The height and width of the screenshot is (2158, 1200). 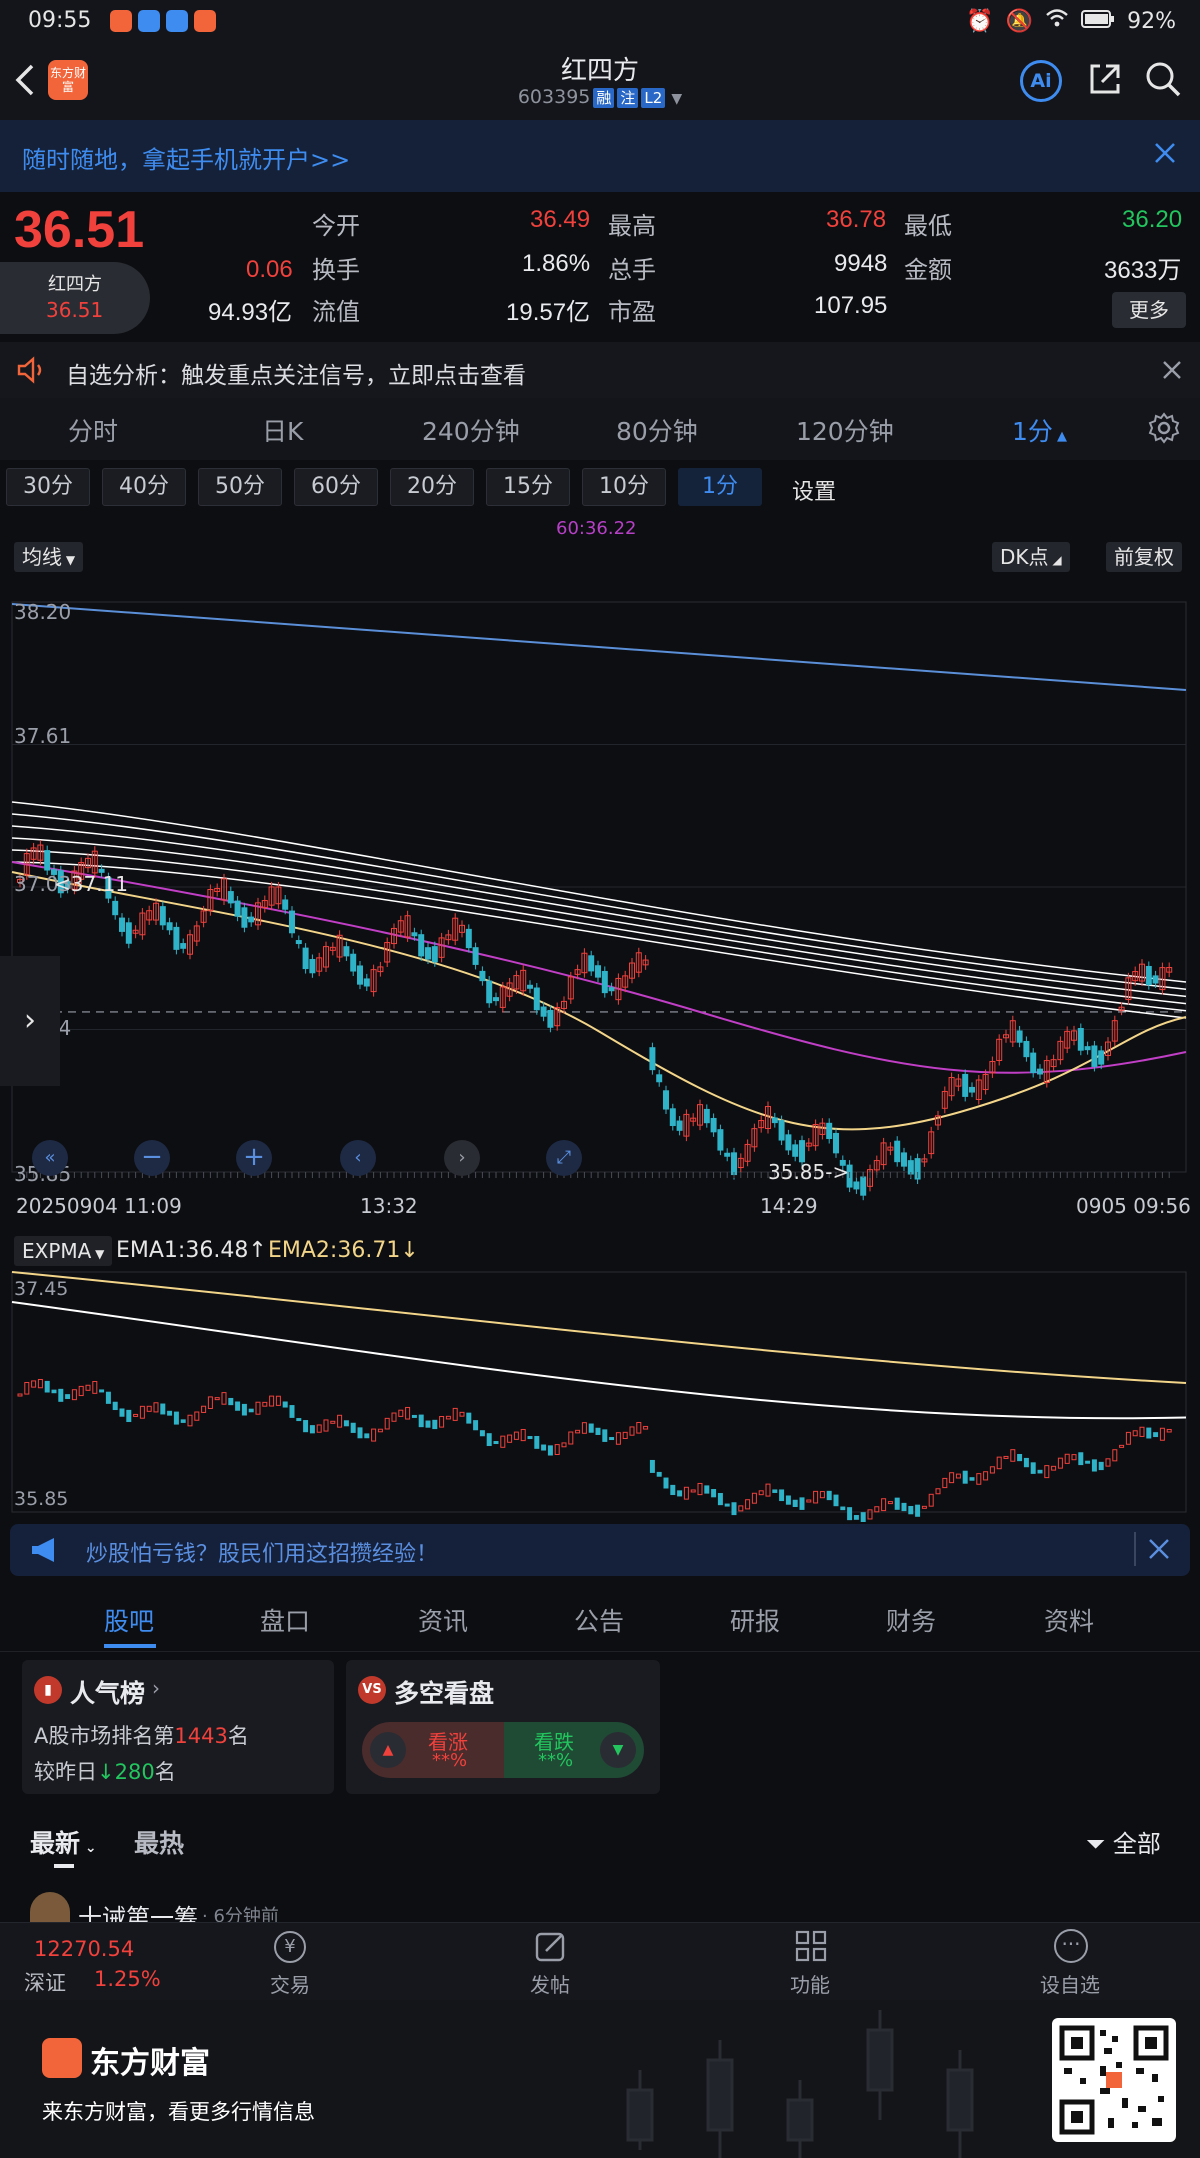 What do you see at coordinates (564, 1158) in the screenshot?
I see `fullscreen-icon: ⤢` at bounding box center [564, 1158].